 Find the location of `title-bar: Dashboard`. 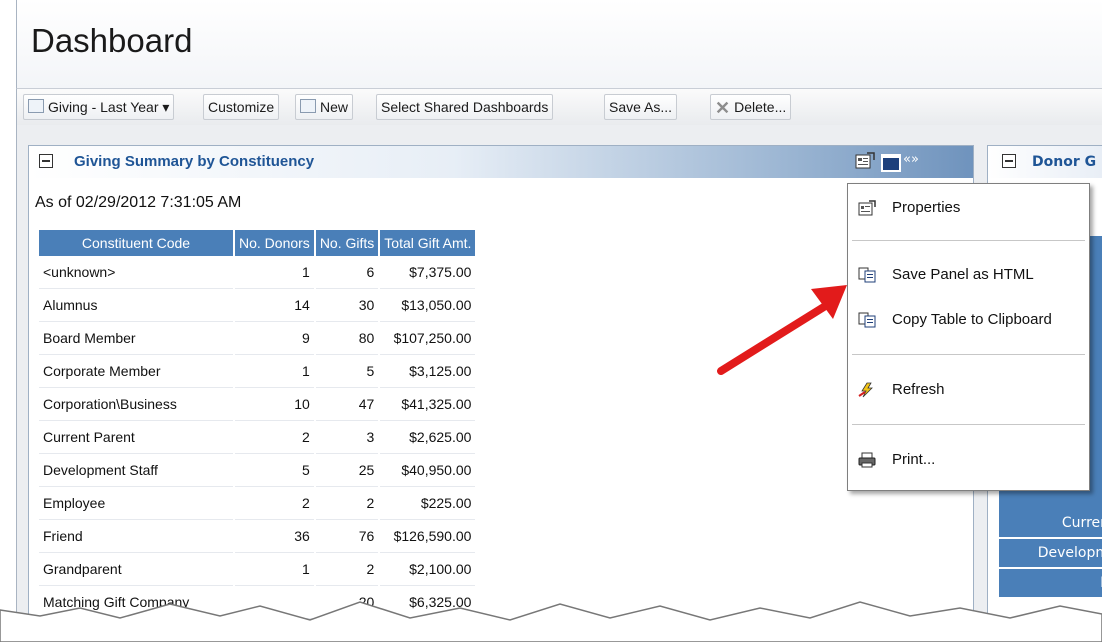

title-bar: Dashboard is located at coordinates (559, 44).